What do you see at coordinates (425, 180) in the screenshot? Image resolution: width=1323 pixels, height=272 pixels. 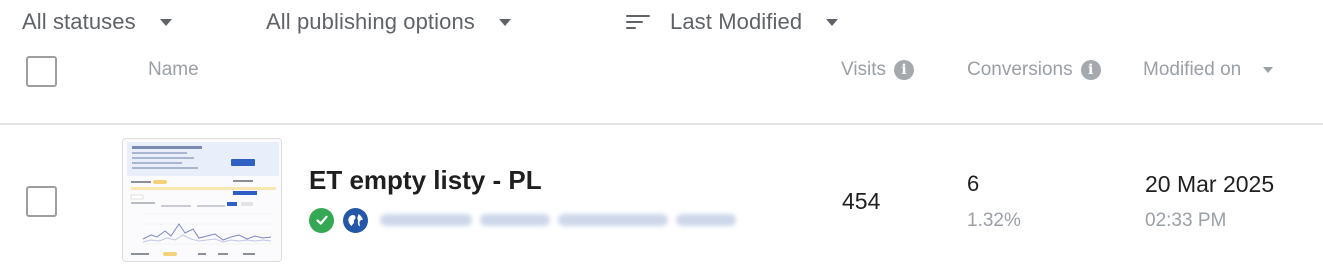 I see `page-name-link: ET empty listy - PL` at bounding box center [425, 180].